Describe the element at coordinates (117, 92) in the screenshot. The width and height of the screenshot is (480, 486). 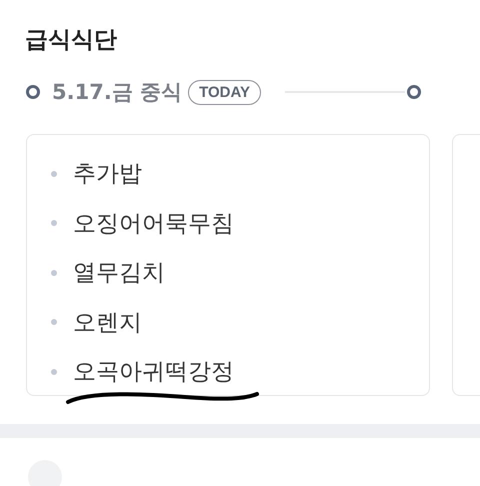
I see `meal-date: 5.17.금 중식` at that location.